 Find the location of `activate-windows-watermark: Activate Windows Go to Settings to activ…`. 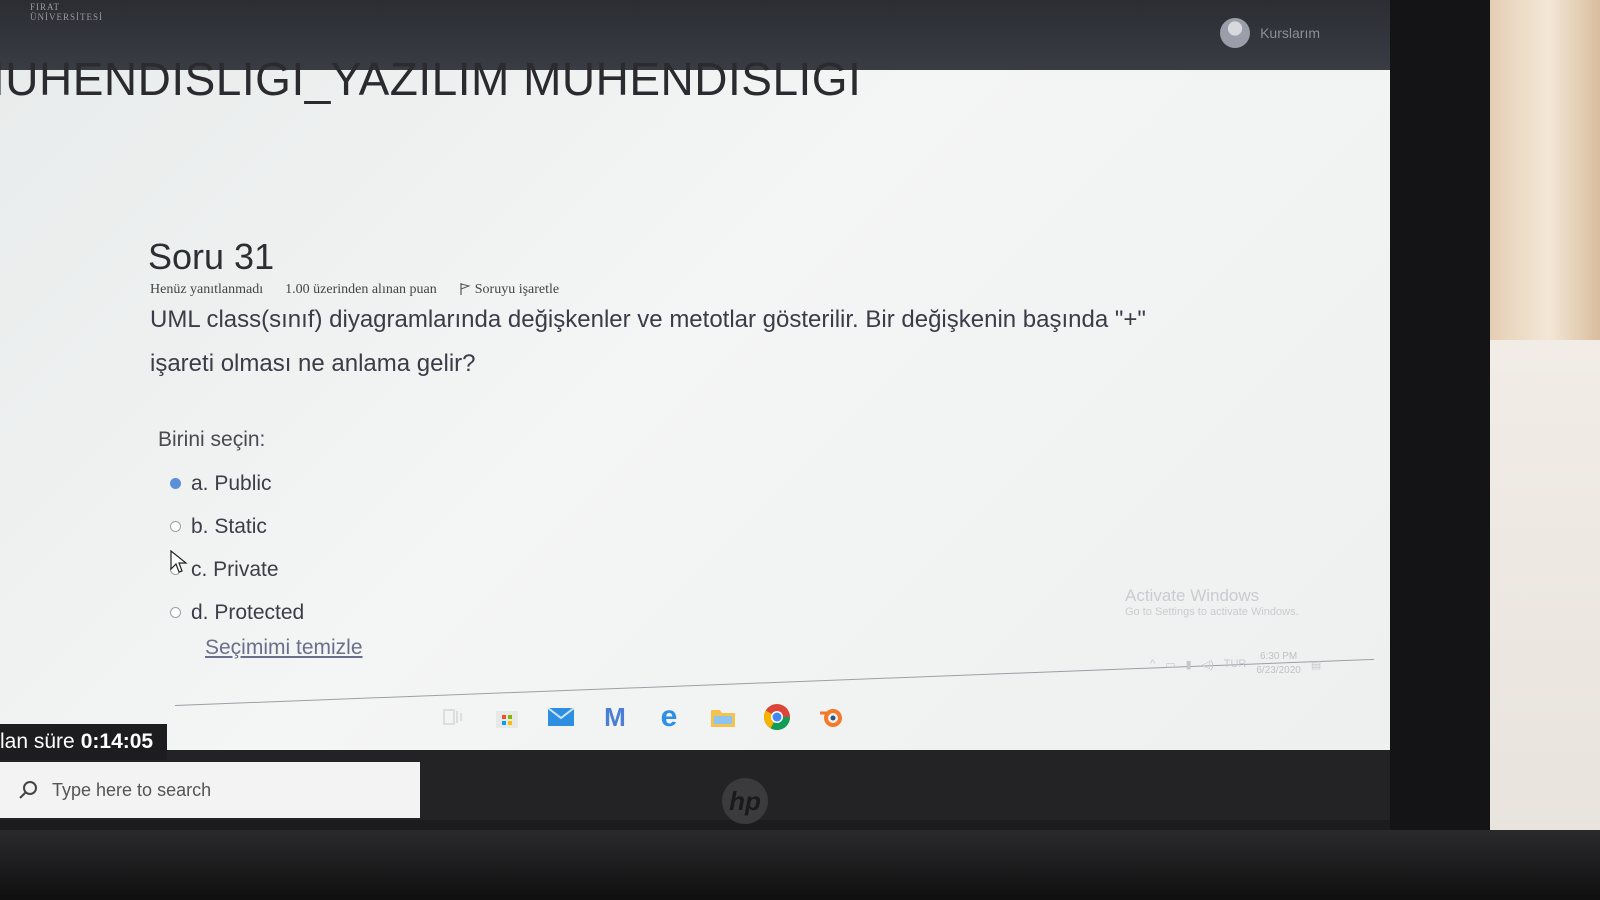

activate-windows-watermark: Activate Windows Go to Settings to activ… is located at coordinates (1212, 602).